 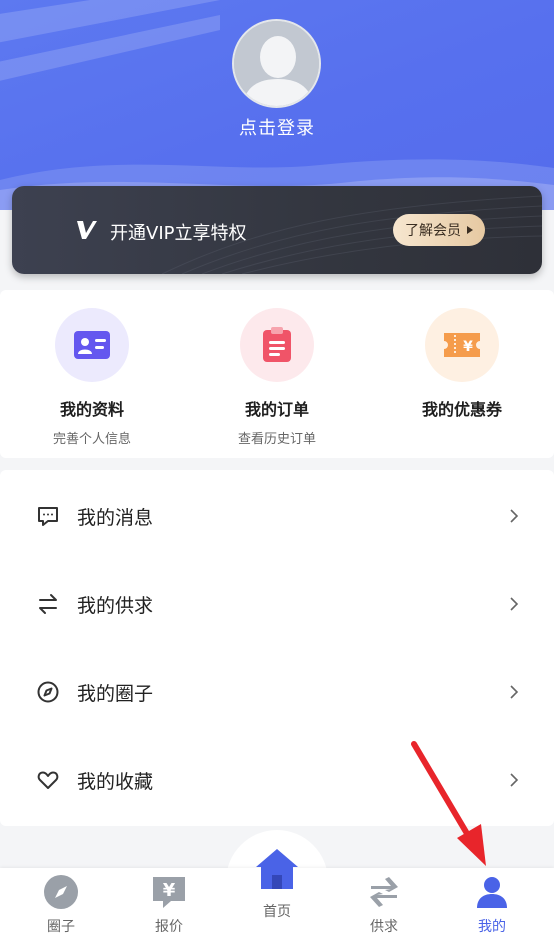 I want to click on menu-item-favorites: 我的收藏, so click(x=277, y=780).